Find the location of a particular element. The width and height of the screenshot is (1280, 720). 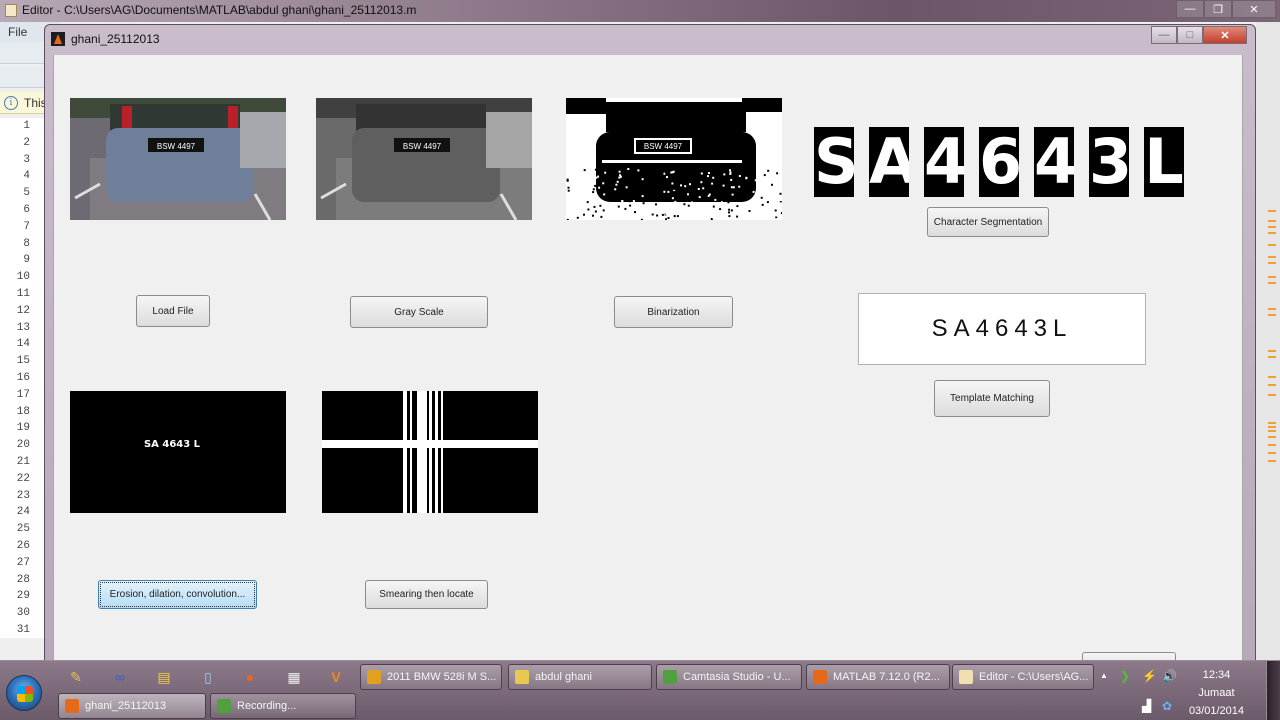

line-number: 5 is located at coordinates (26, 193).